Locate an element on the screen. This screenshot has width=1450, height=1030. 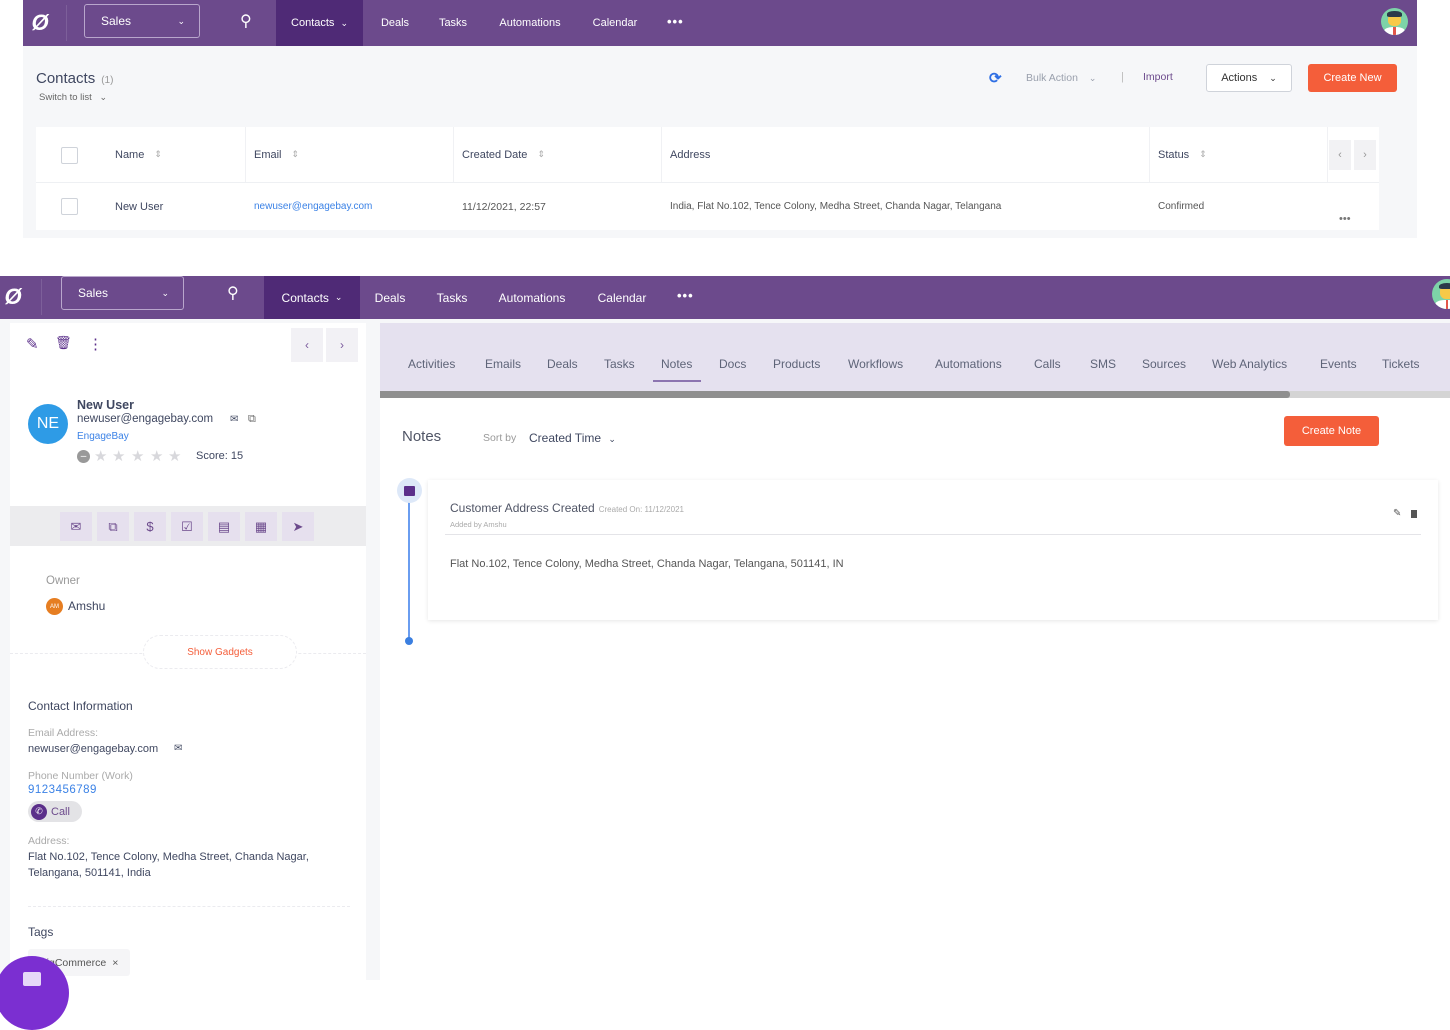
actions-dropdown-button: Actions ⌄ is located at coordinates (1249, 78).